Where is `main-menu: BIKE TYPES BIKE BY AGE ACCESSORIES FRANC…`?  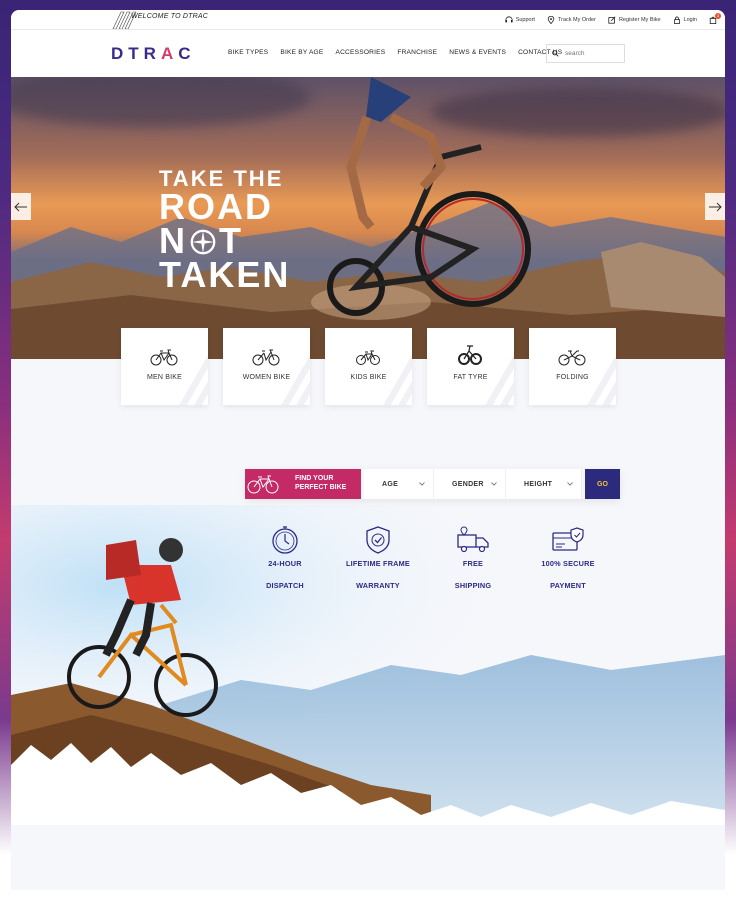
main-menu: BIKE TYPES BIKE BY AGE ACCESSORIES FRANC… is located at coordinates (395, 52).